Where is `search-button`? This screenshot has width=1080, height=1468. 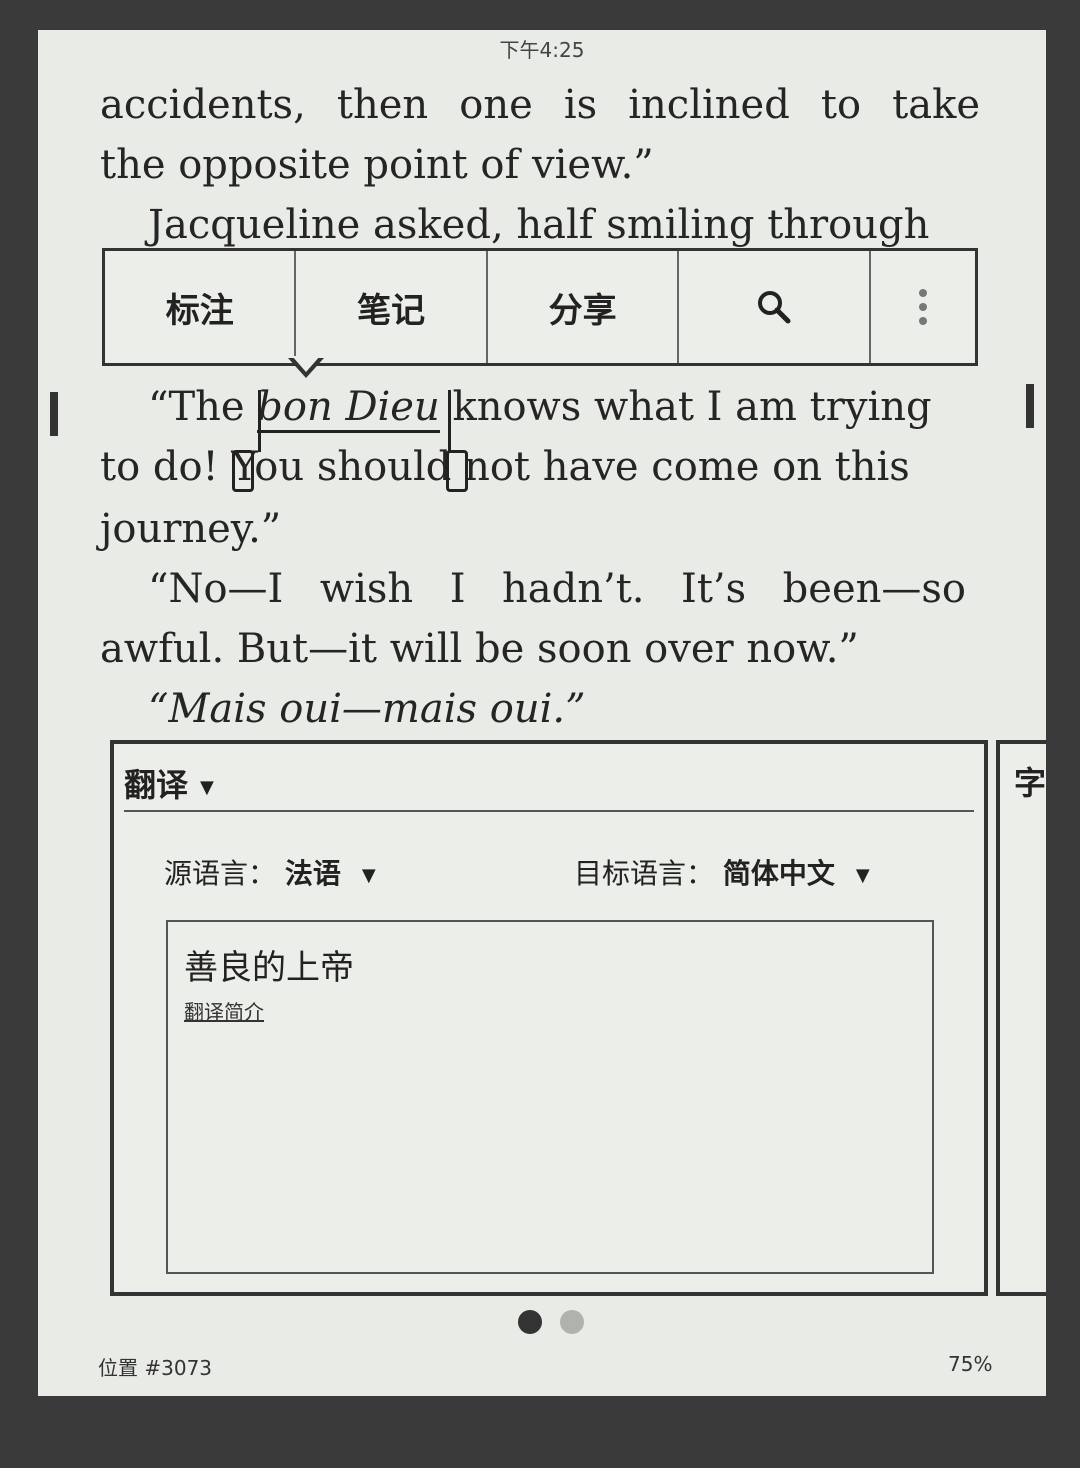 search-button is located at coordinates (775, 307).